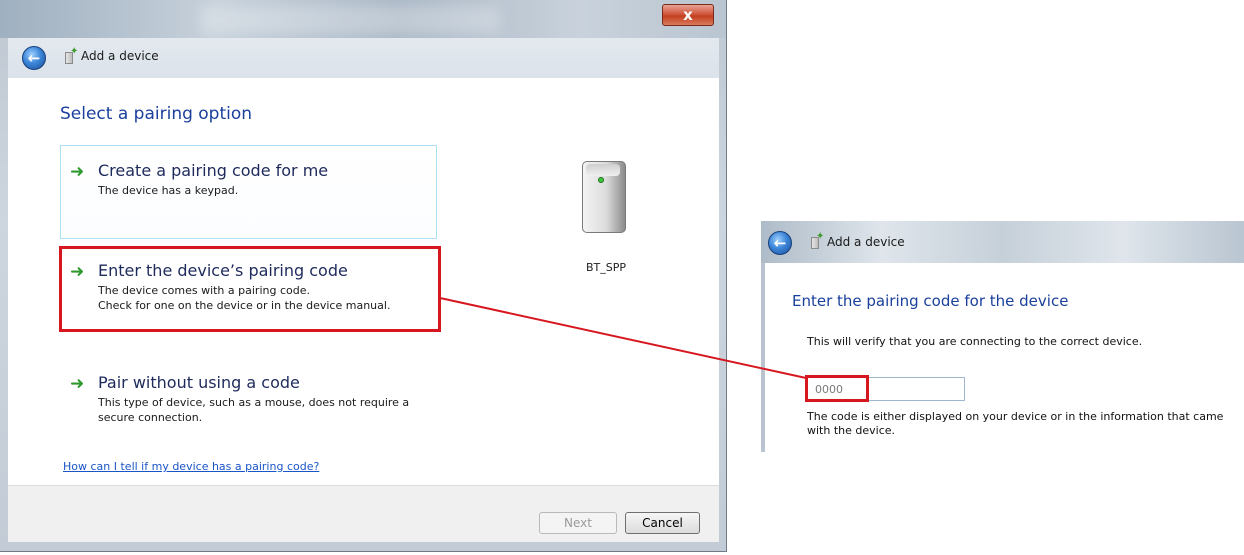 The image size is (1244, 555). Describe the element at coordinates (623, 338) in the screenshot. I see `connector-line` at that location.